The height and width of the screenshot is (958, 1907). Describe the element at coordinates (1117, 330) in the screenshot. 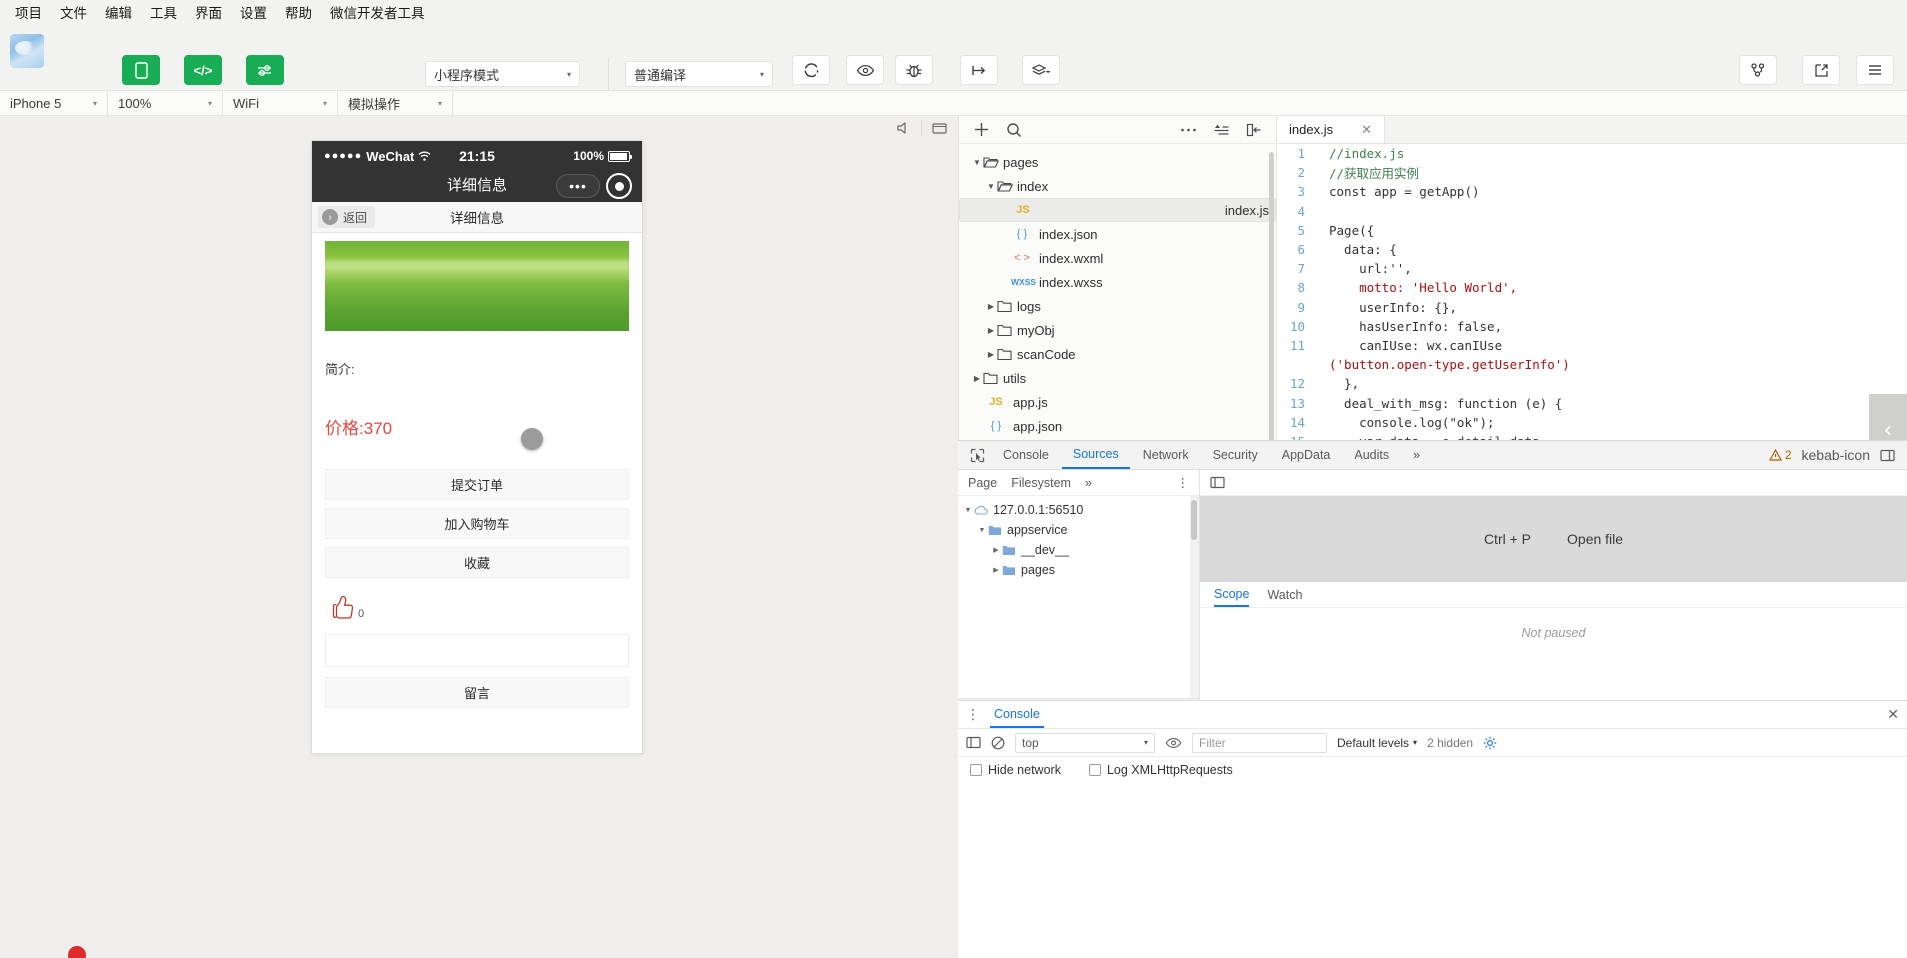

I see `tree-node-myobj: ▶ myObj` at that location.